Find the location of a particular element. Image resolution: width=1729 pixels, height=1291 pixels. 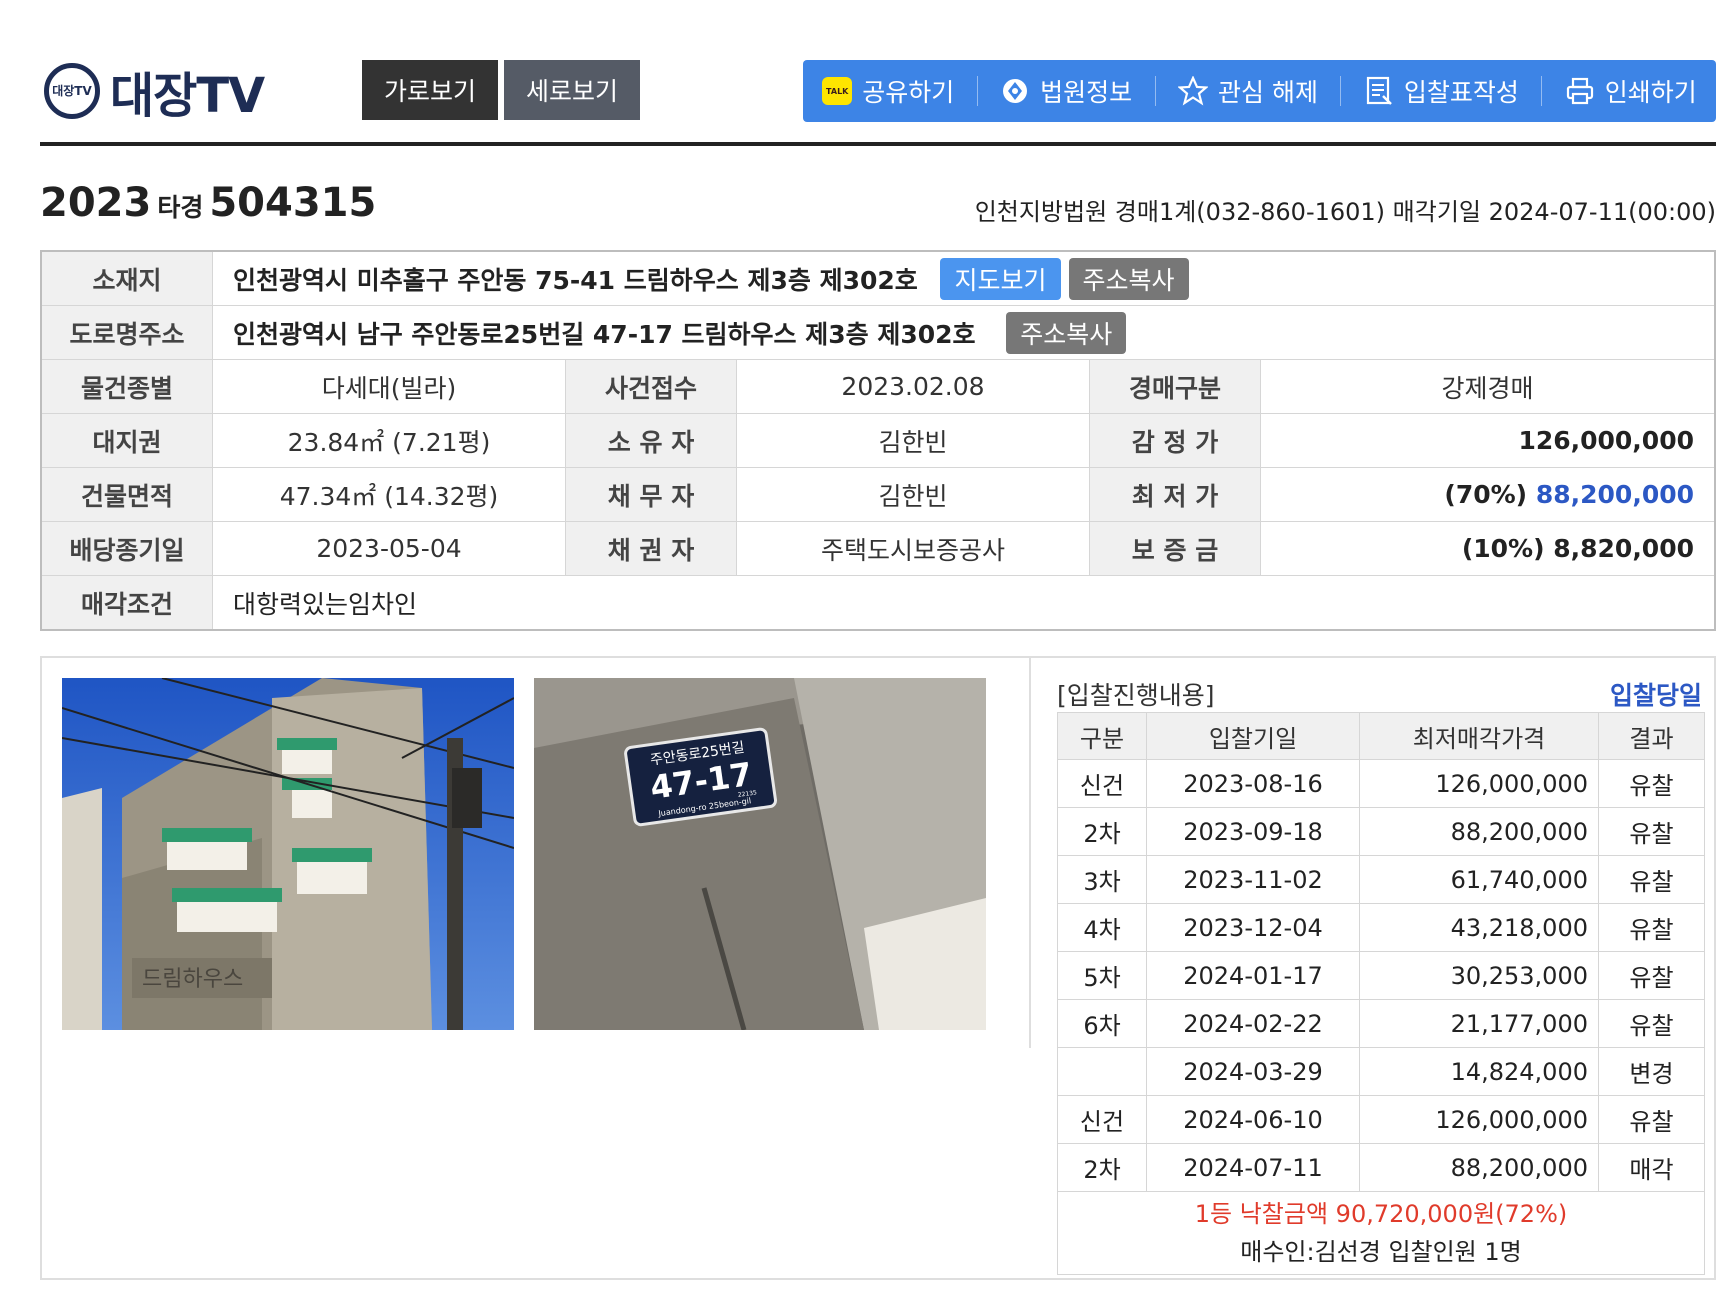

bid-summary-row: 1등 낙찰금액 90,720,000원(72%) 매수인:김선경 입찰인원 1명 is located at coordinates (1381, 1233).